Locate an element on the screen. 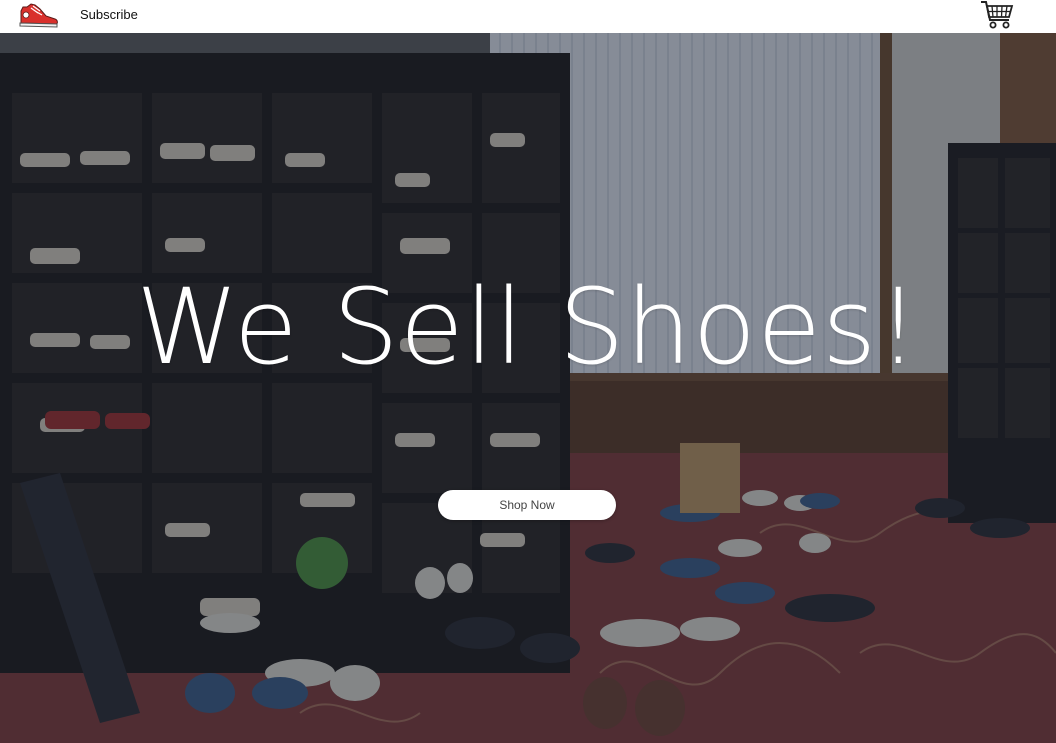 This screenshot has height=743, width=1056. hero-title: We Sell Shoes! is located at coordinates (528, 327).